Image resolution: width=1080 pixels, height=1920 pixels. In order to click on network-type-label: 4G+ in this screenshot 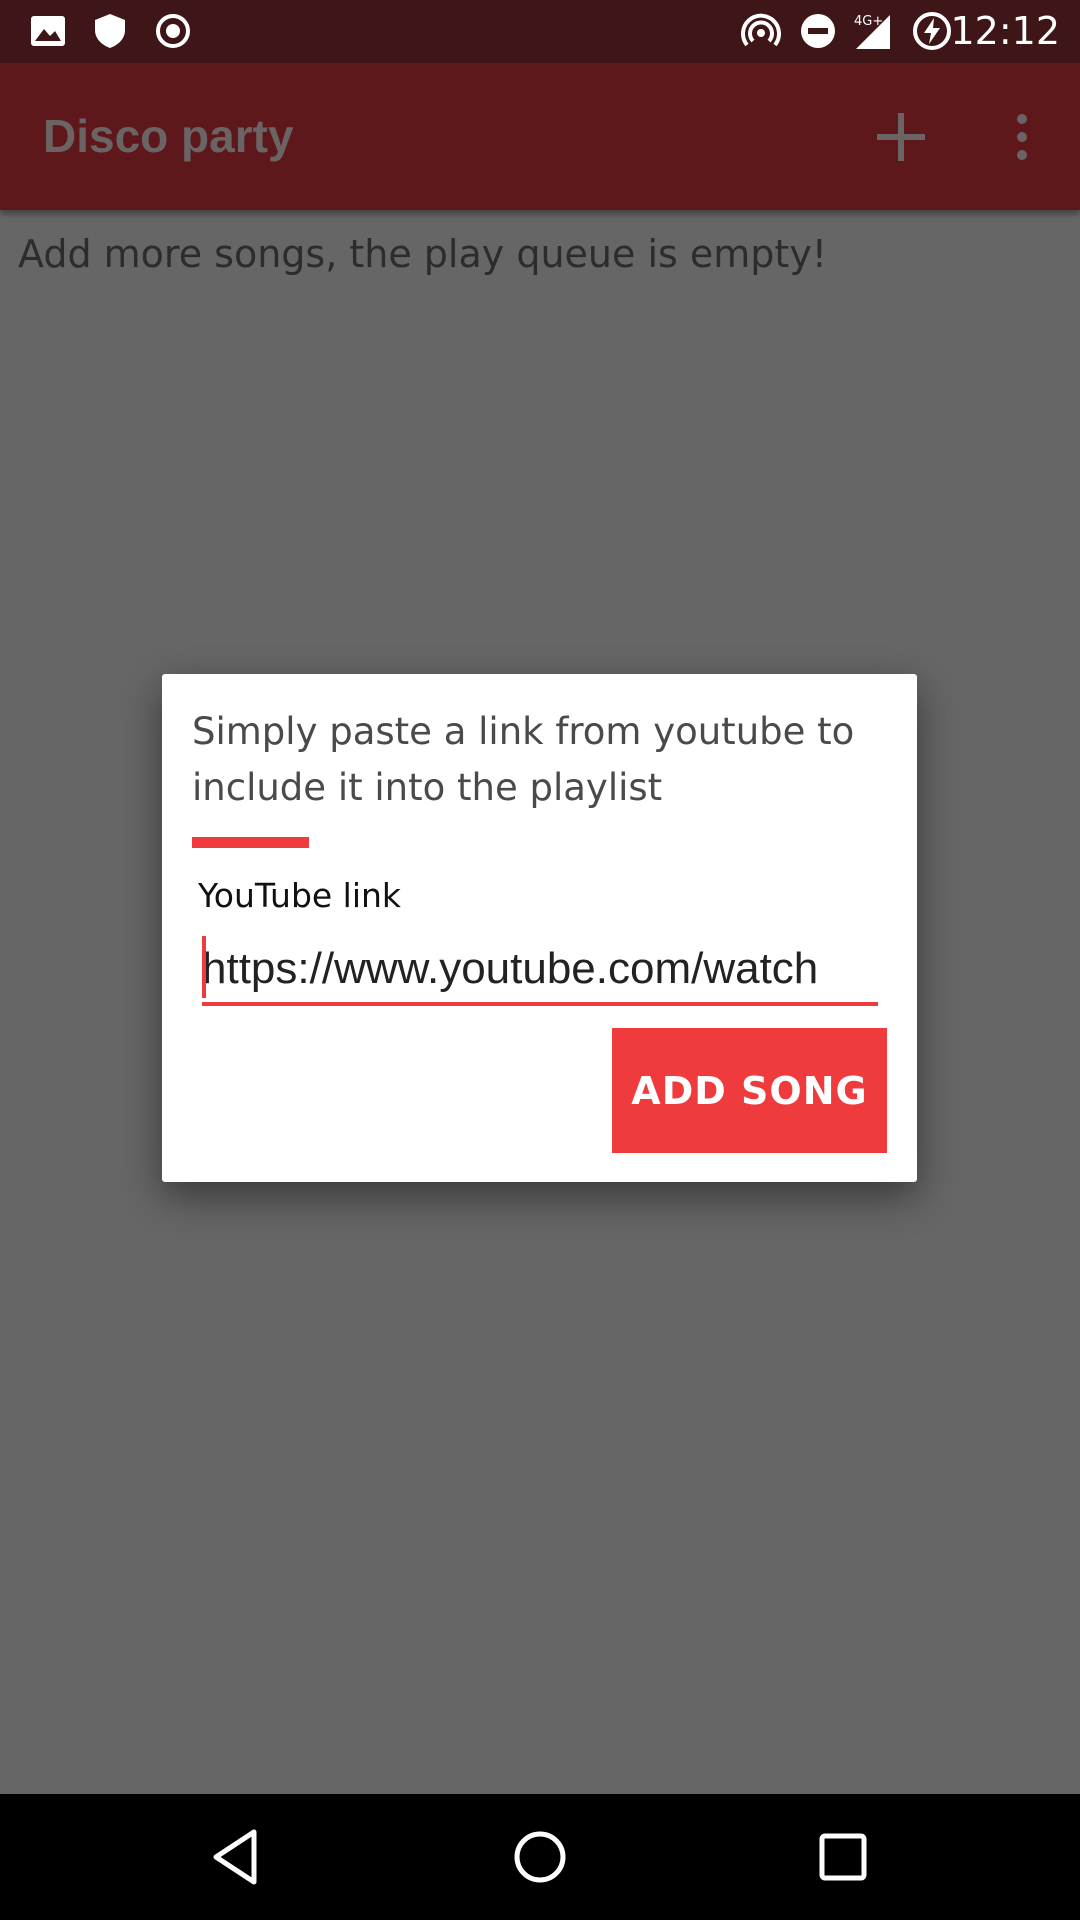, I will do `click(868, 21)`.